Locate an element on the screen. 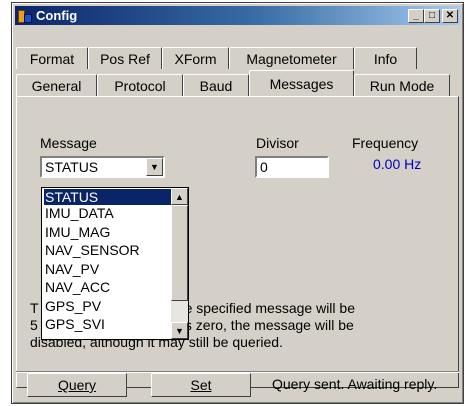 The width and height of the screenshot is (465, 406). maximize-icon: □ is located at coordinates (432, 15).